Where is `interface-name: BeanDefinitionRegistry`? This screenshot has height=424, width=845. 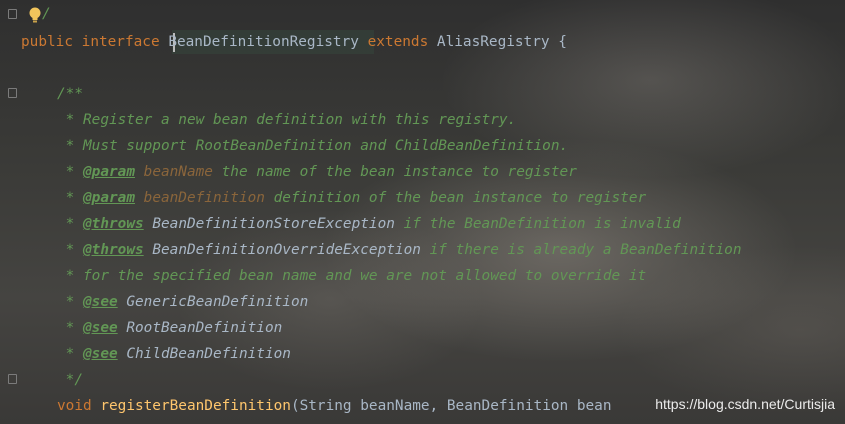 interface-name: BeanDefinitionRegistry is located at coordinates (263, 42).